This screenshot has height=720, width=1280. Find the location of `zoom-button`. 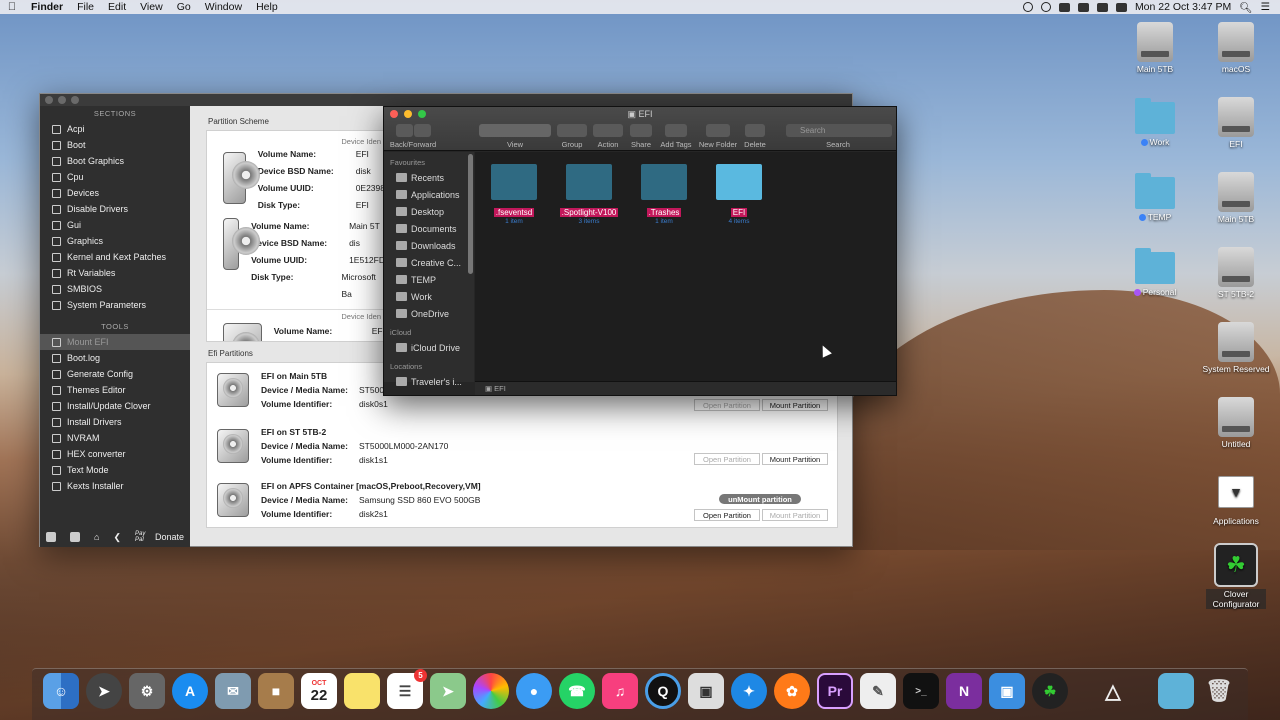

zoom-button is located at coordinates (75, 100).